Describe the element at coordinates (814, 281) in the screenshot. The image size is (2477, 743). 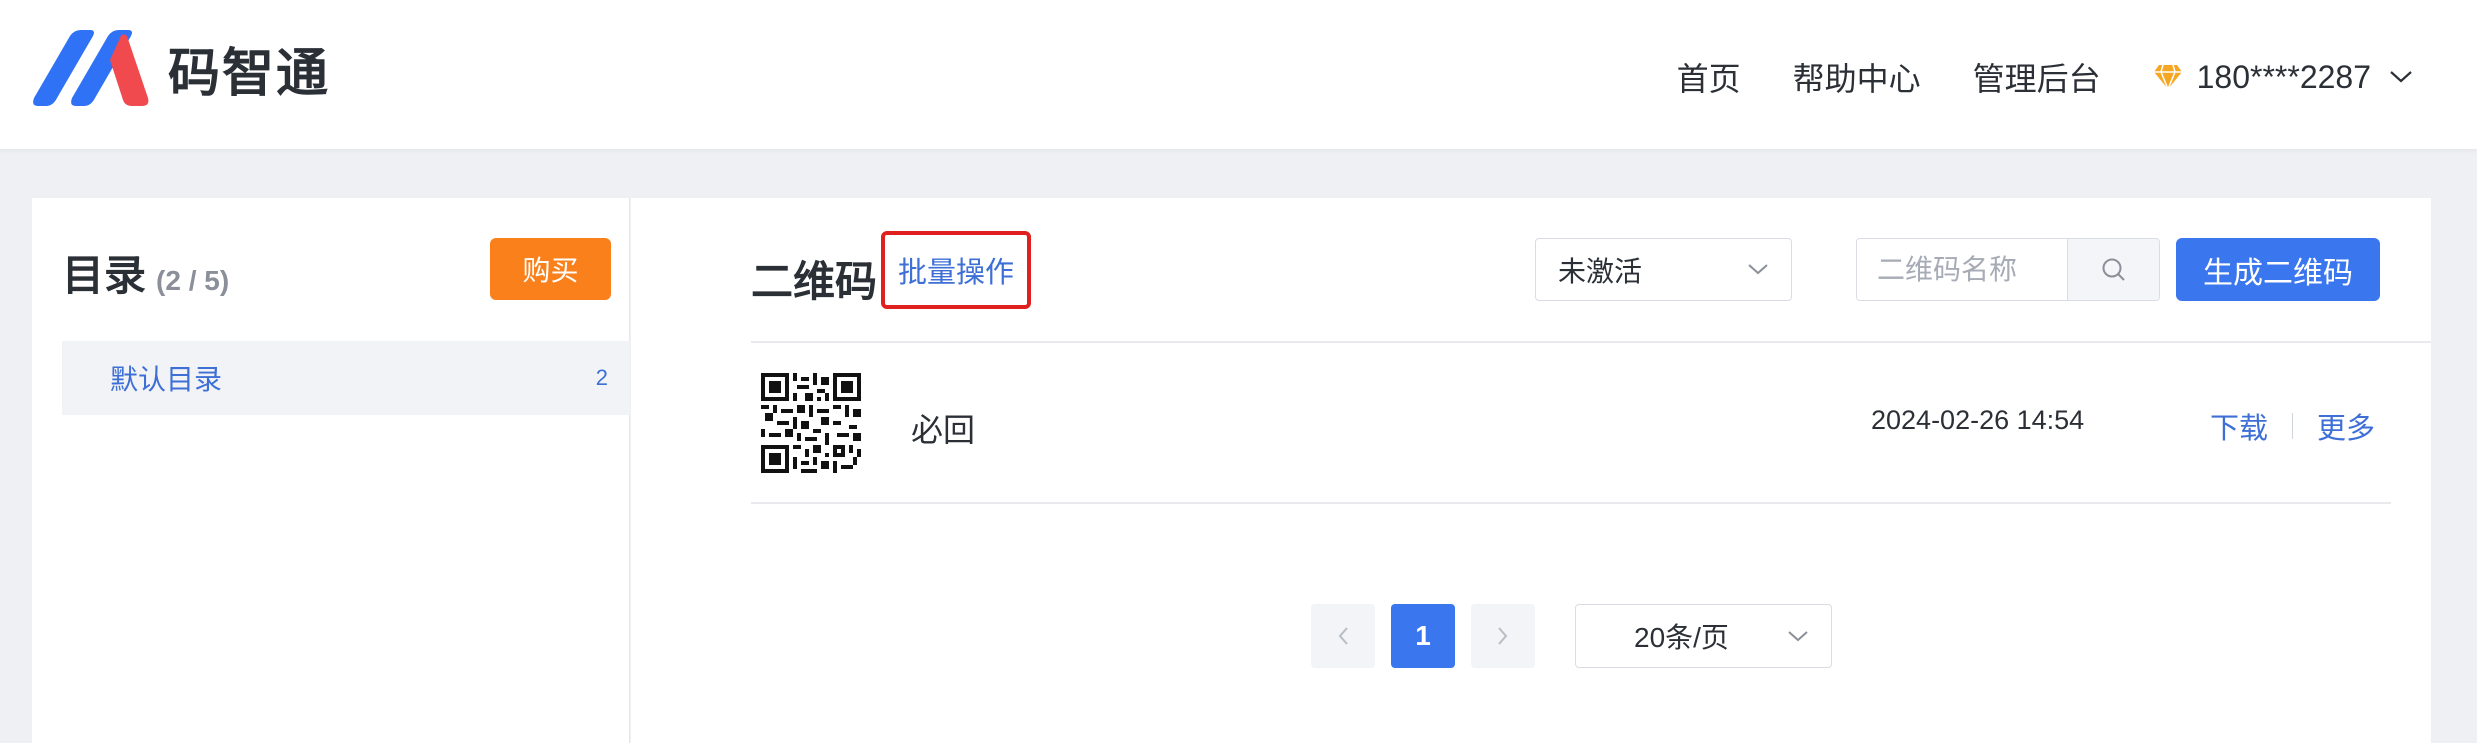
I see `page-title: 二维码` at that location.